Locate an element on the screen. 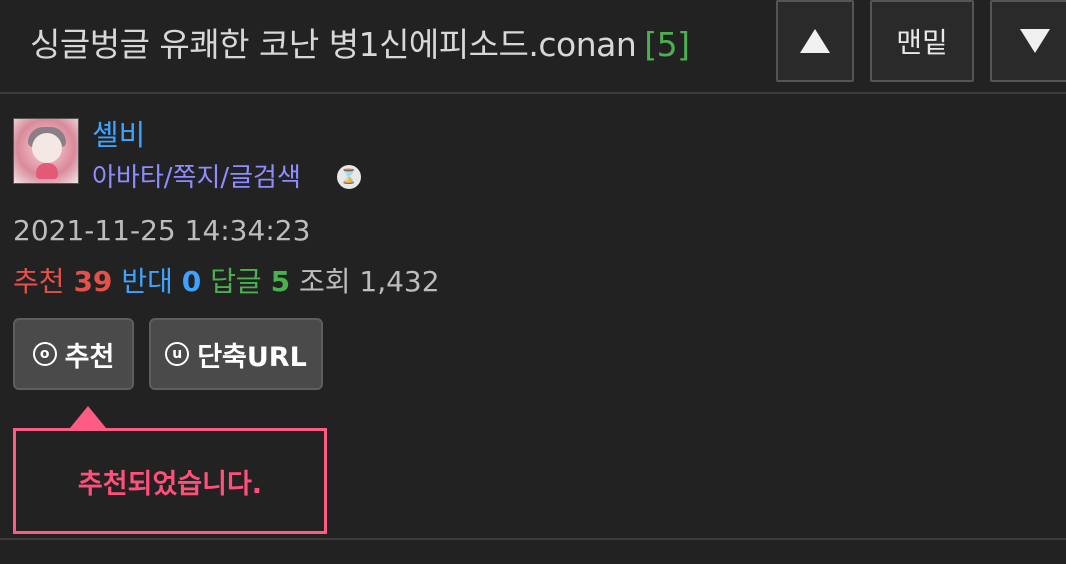 Image resolution: width=1066 pixels, height=564 pixels. recommend-popup: 추천되었습니다. is located at coordinates (170, 481).